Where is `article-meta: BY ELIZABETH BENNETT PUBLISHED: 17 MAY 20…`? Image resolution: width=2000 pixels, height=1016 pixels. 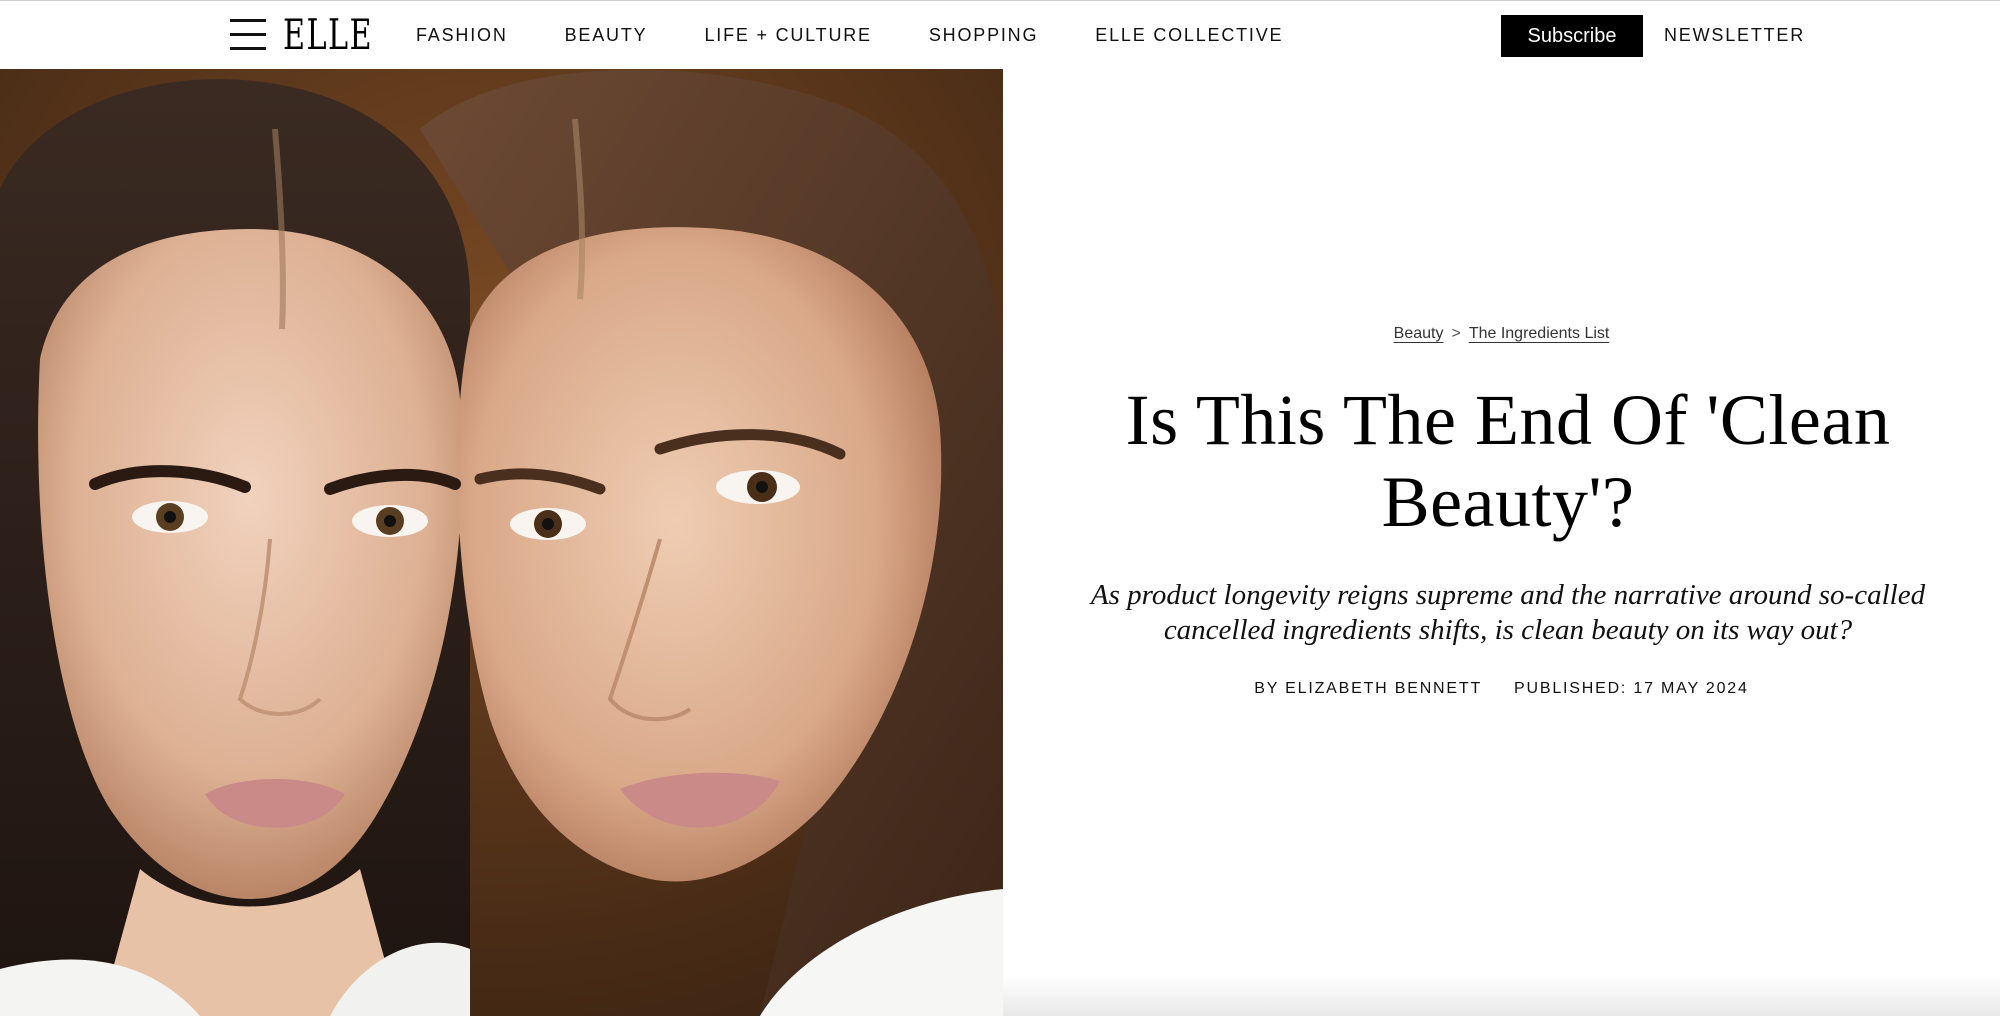
article-meta: BY ELIZABETH BENNETT PUBLISHED: 17 MAY 20… is located at coordinates (1501, 689).